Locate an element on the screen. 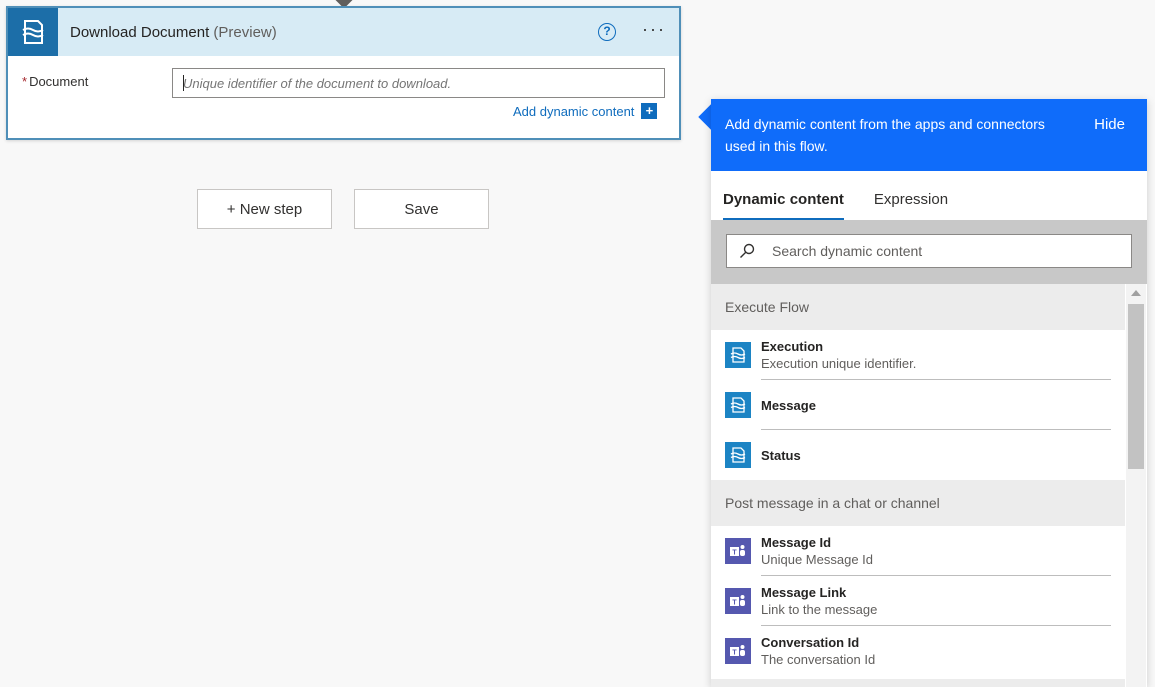 Image resolution: width=1155 pixels, height=687 pixels. card-header: Download Document (Preview) ? ··· is located at coordinates (343, 32).